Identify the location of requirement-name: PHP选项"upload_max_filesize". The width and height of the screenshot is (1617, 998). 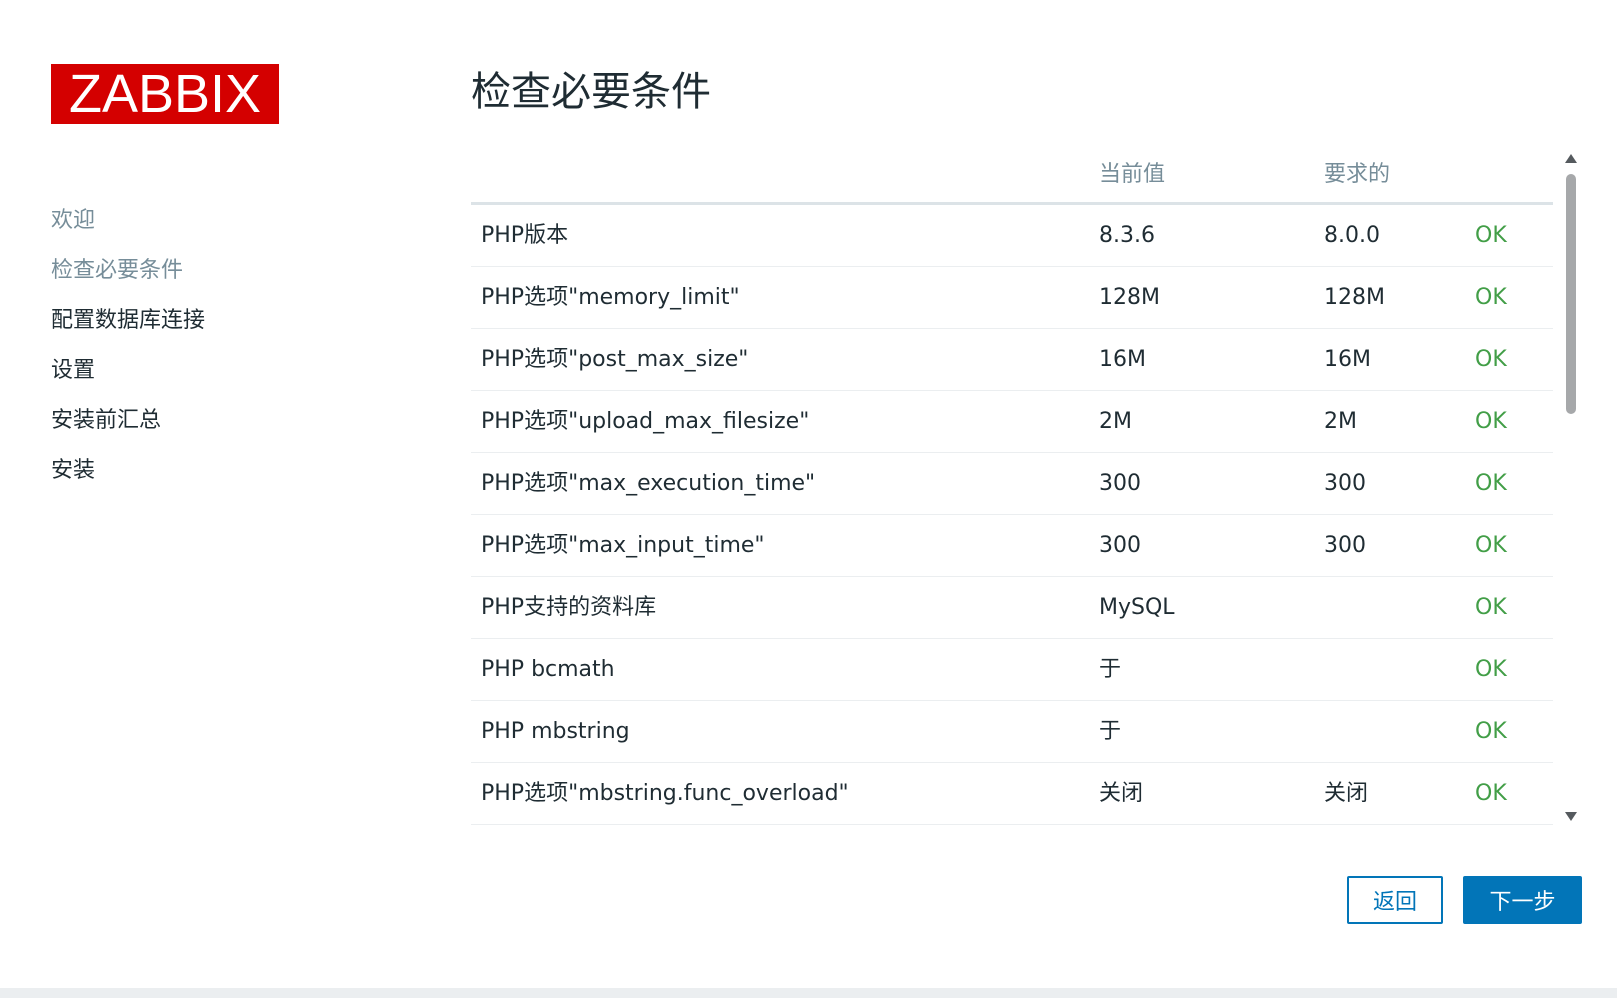
(645, 421).